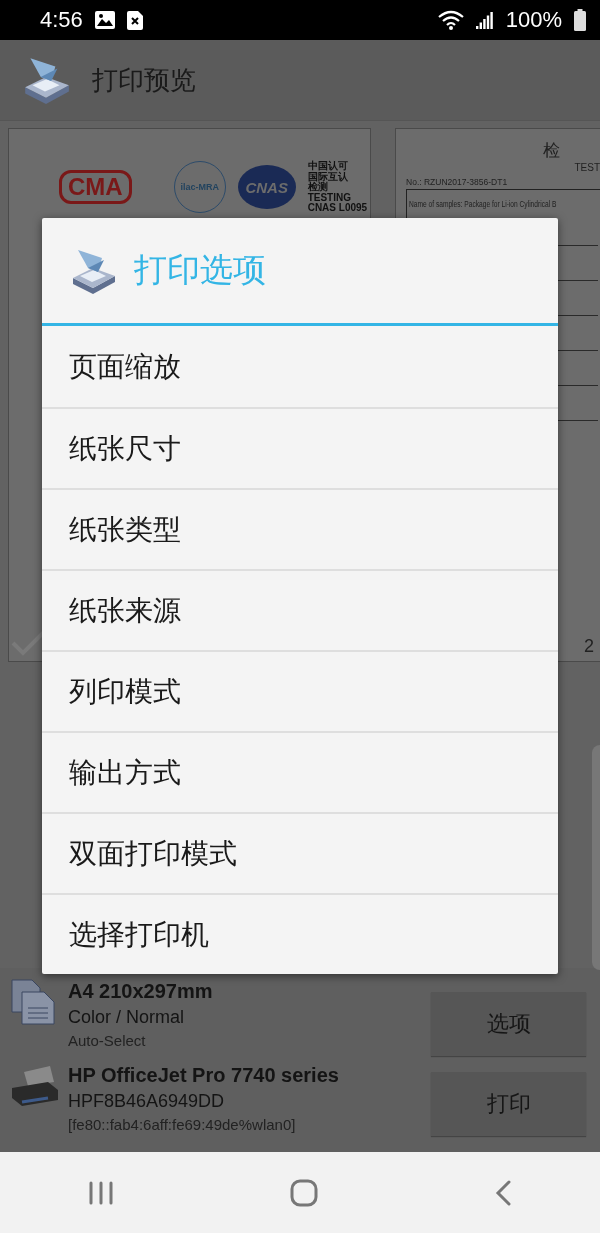 The width and height of the screenshot is (600, 1233). What do you see at coordinates (304, 1192) in the screenshot?
I see `home-icon` at bounding box center [304, 1192].